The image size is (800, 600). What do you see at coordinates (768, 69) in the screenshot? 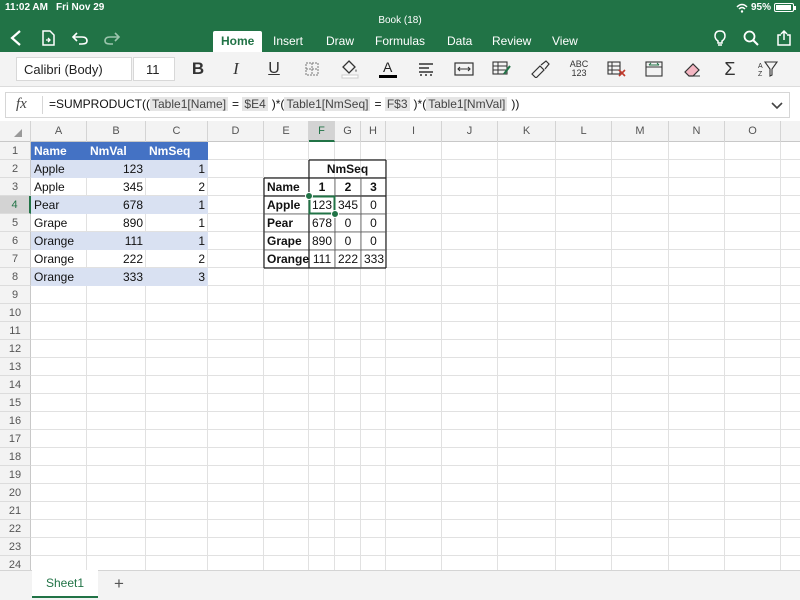
I see `sort-filter-icon: AZ` at bounding box center [768, 69].